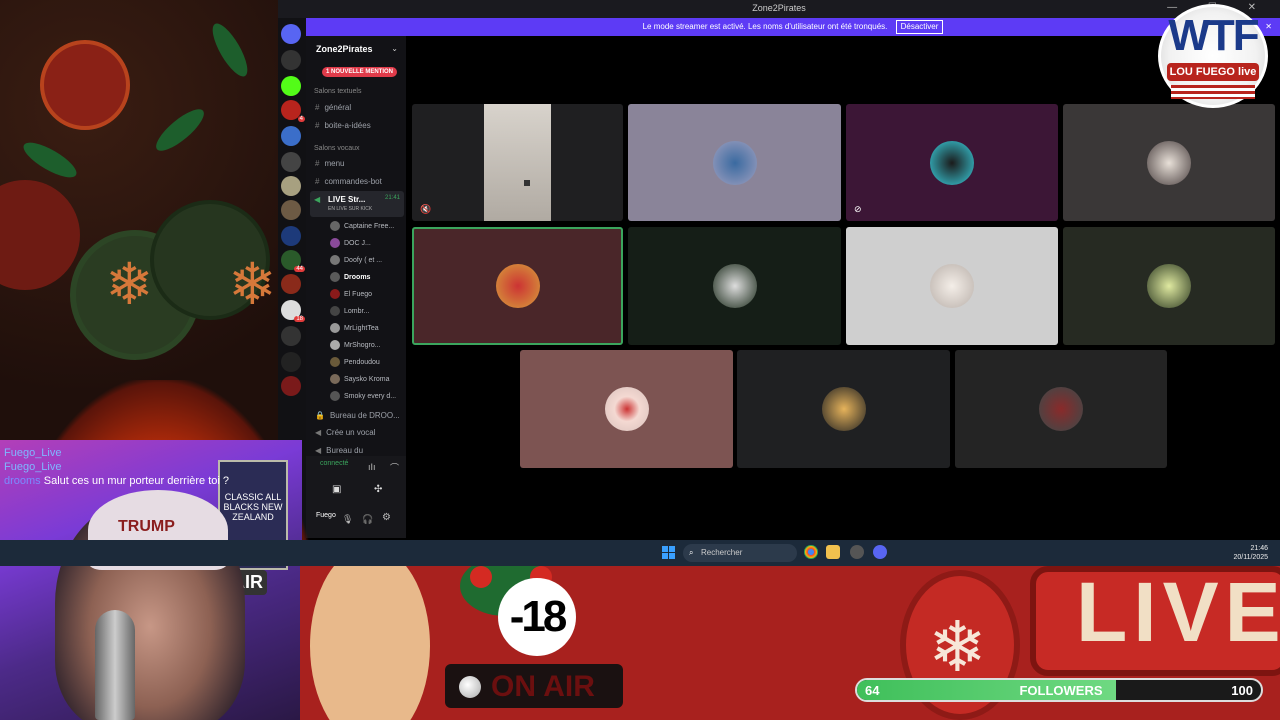 Image resolution: width=1280 pixels, height=720 pixels. What do you see at coordinates (361, 328) in the screenshot?
I see `member-name: MrLightTea` at bounding box center [361, 328].